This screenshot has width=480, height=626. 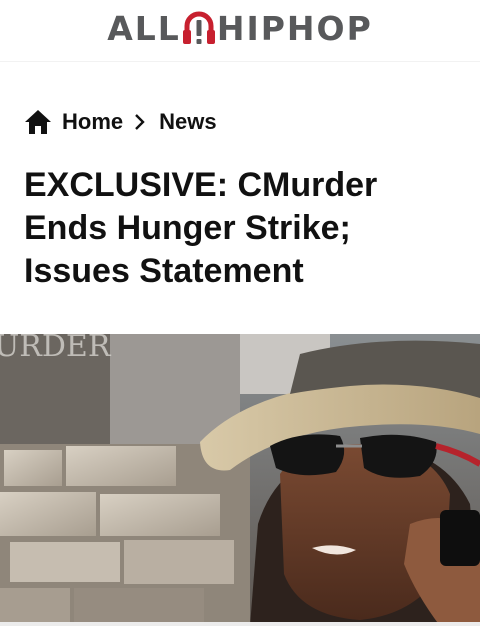 I want to click on headphone-exclamation-icon, so click(x=199, y=29).